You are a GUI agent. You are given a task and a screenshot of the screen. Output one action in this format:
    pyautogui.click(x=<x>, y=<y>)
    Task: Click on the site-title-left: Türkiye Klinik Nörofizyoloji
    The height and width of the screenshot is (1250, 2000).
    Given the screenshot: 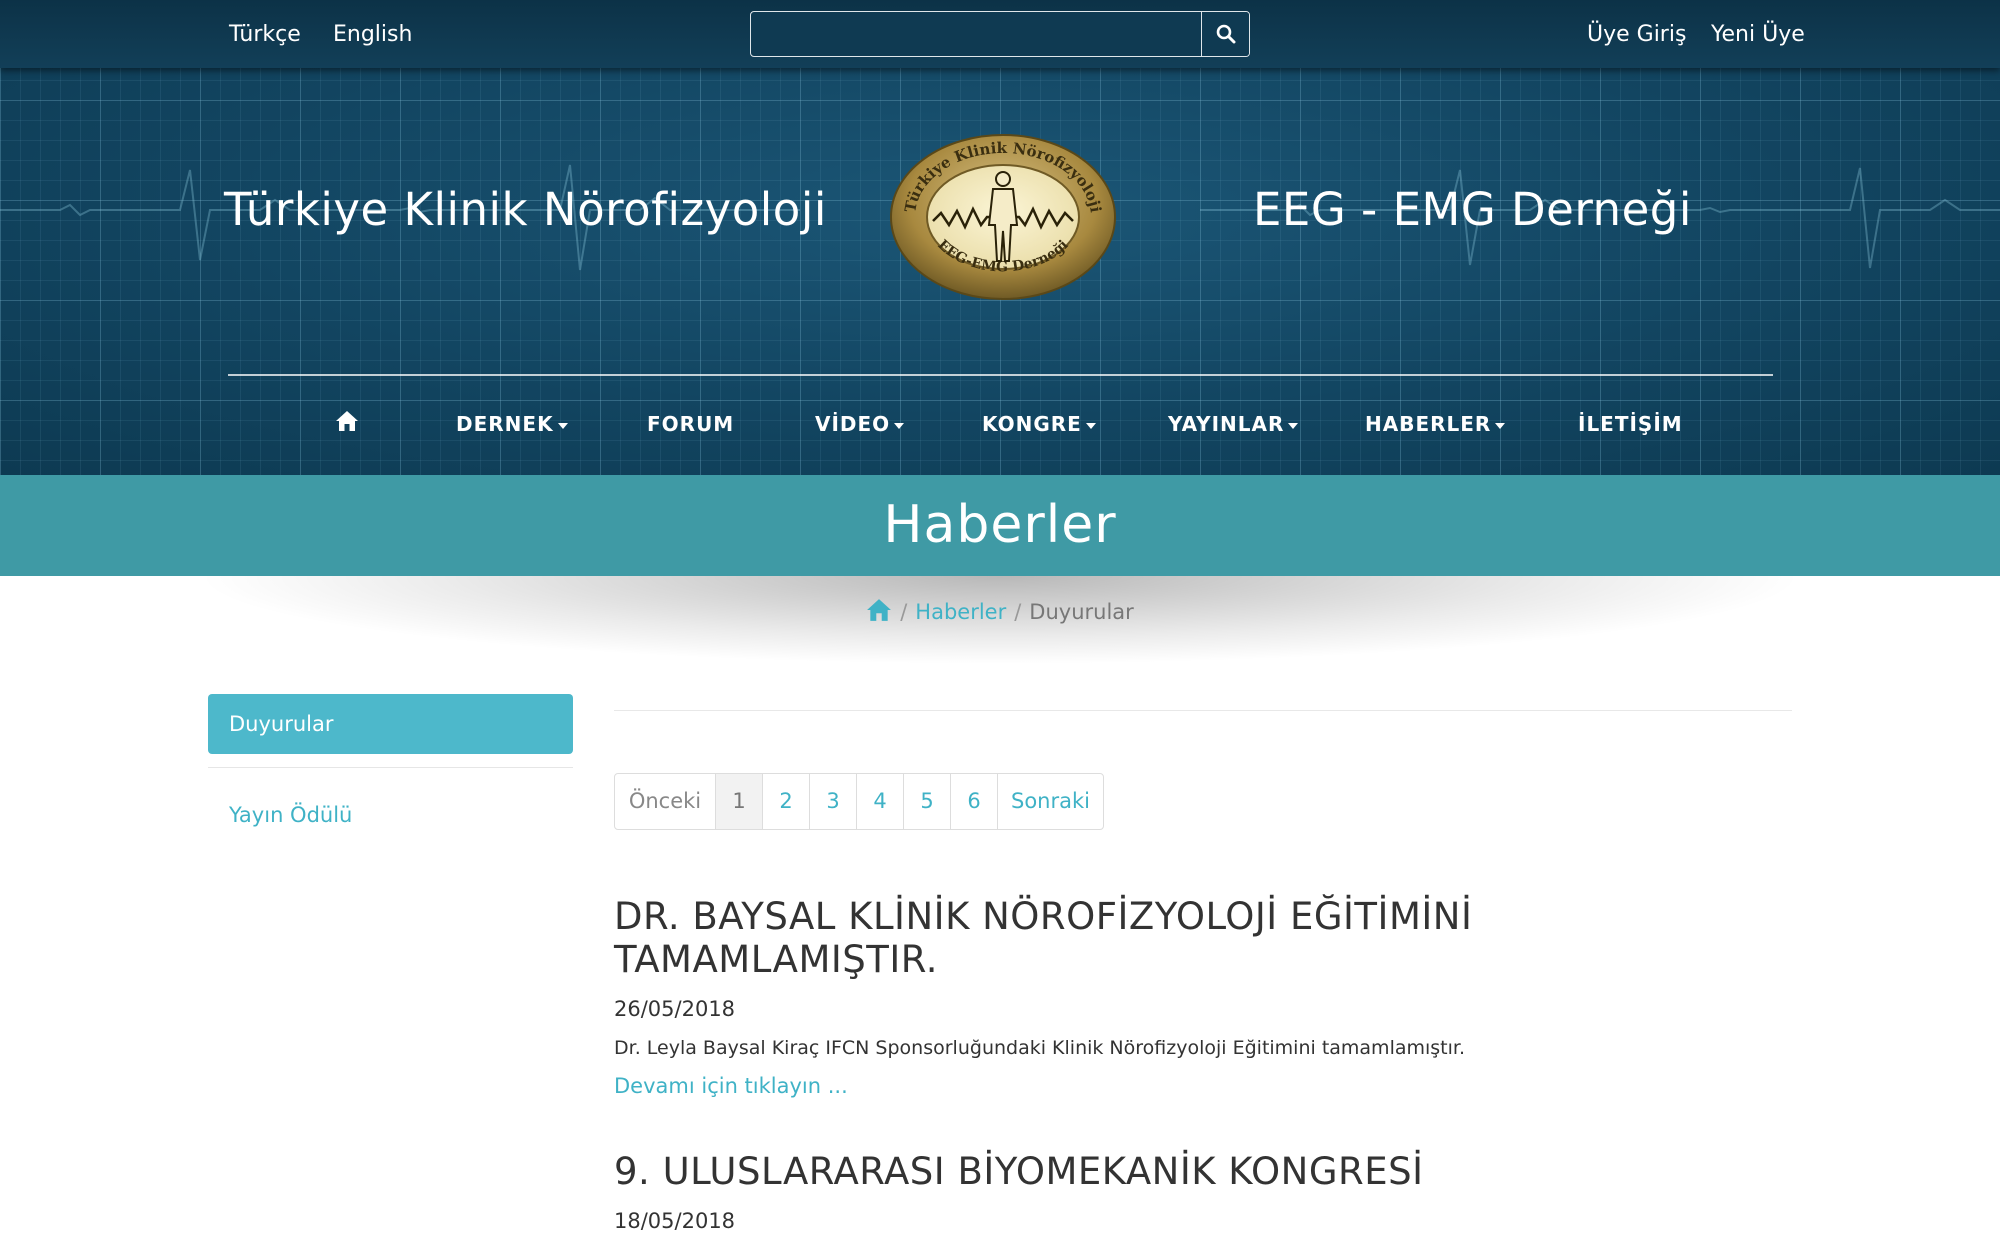 What is the action you would take?
    pyautogui.click(x=525, y=209)
    